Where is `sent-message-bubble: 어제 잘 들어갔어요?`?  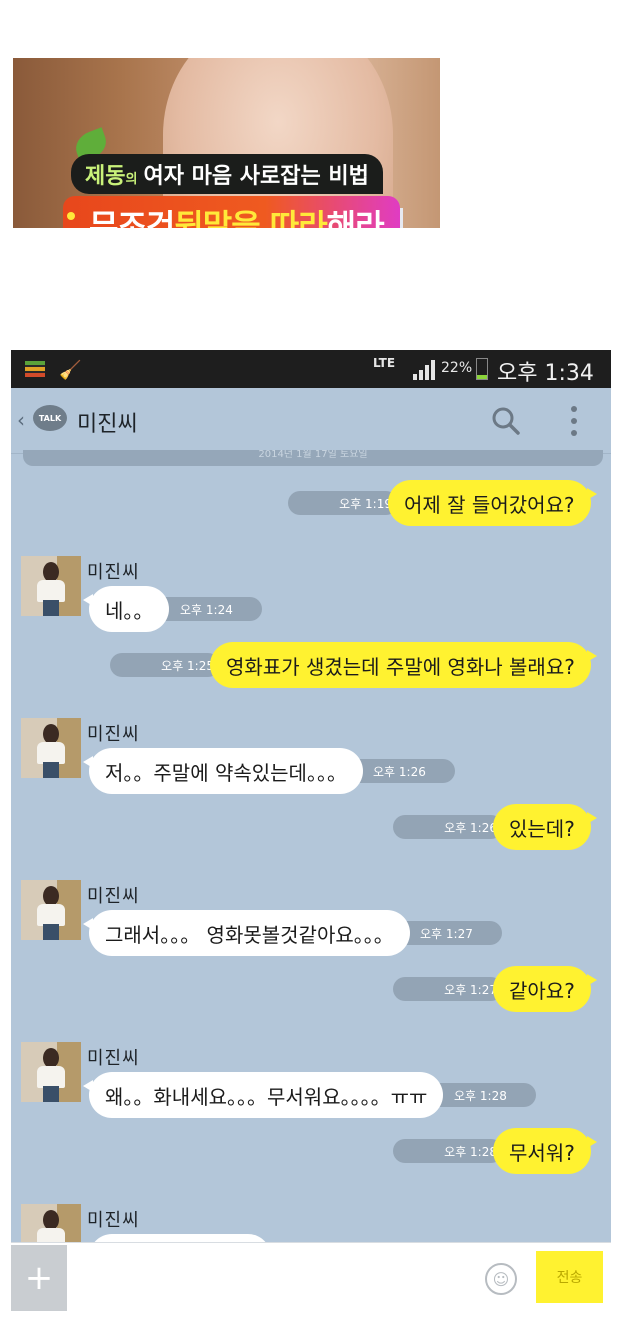 sent-message-bubble: 어제 잘 들어갔어요? is located at coordinates (492, 503).